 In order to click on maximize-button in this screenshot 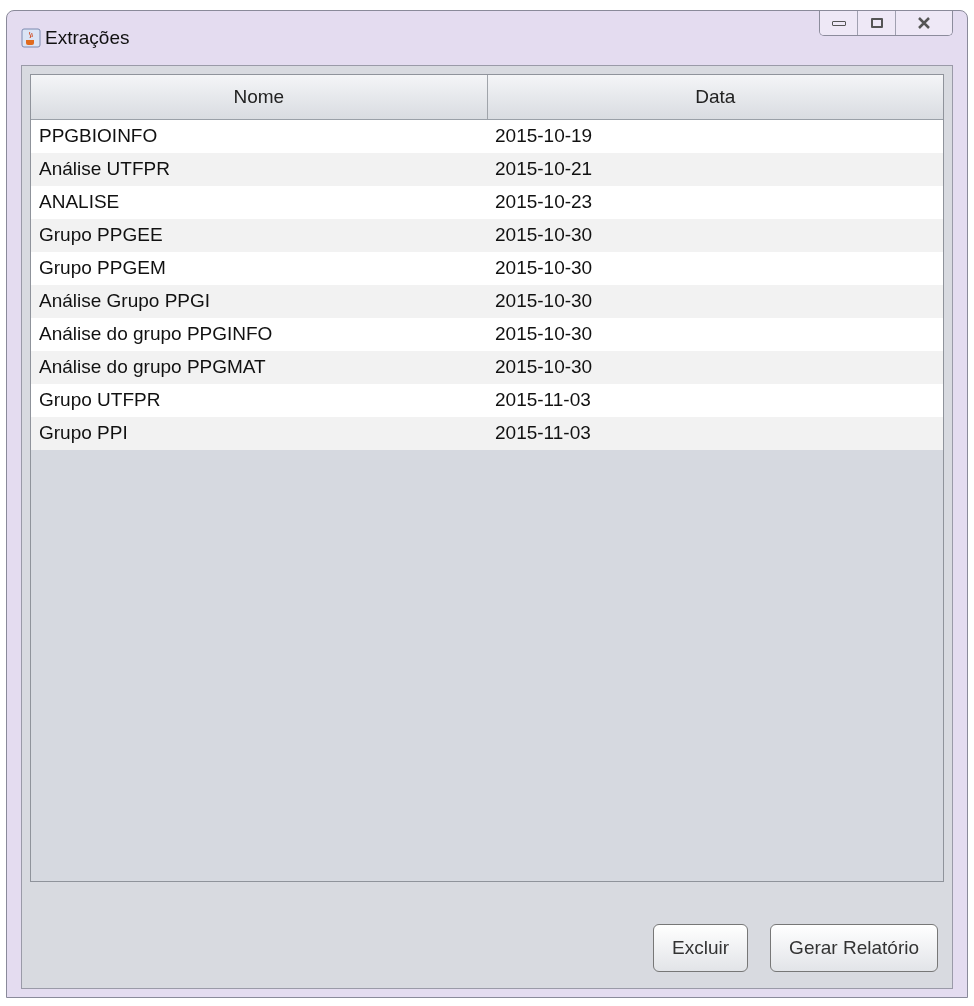, I will do `click(877, 23)`.